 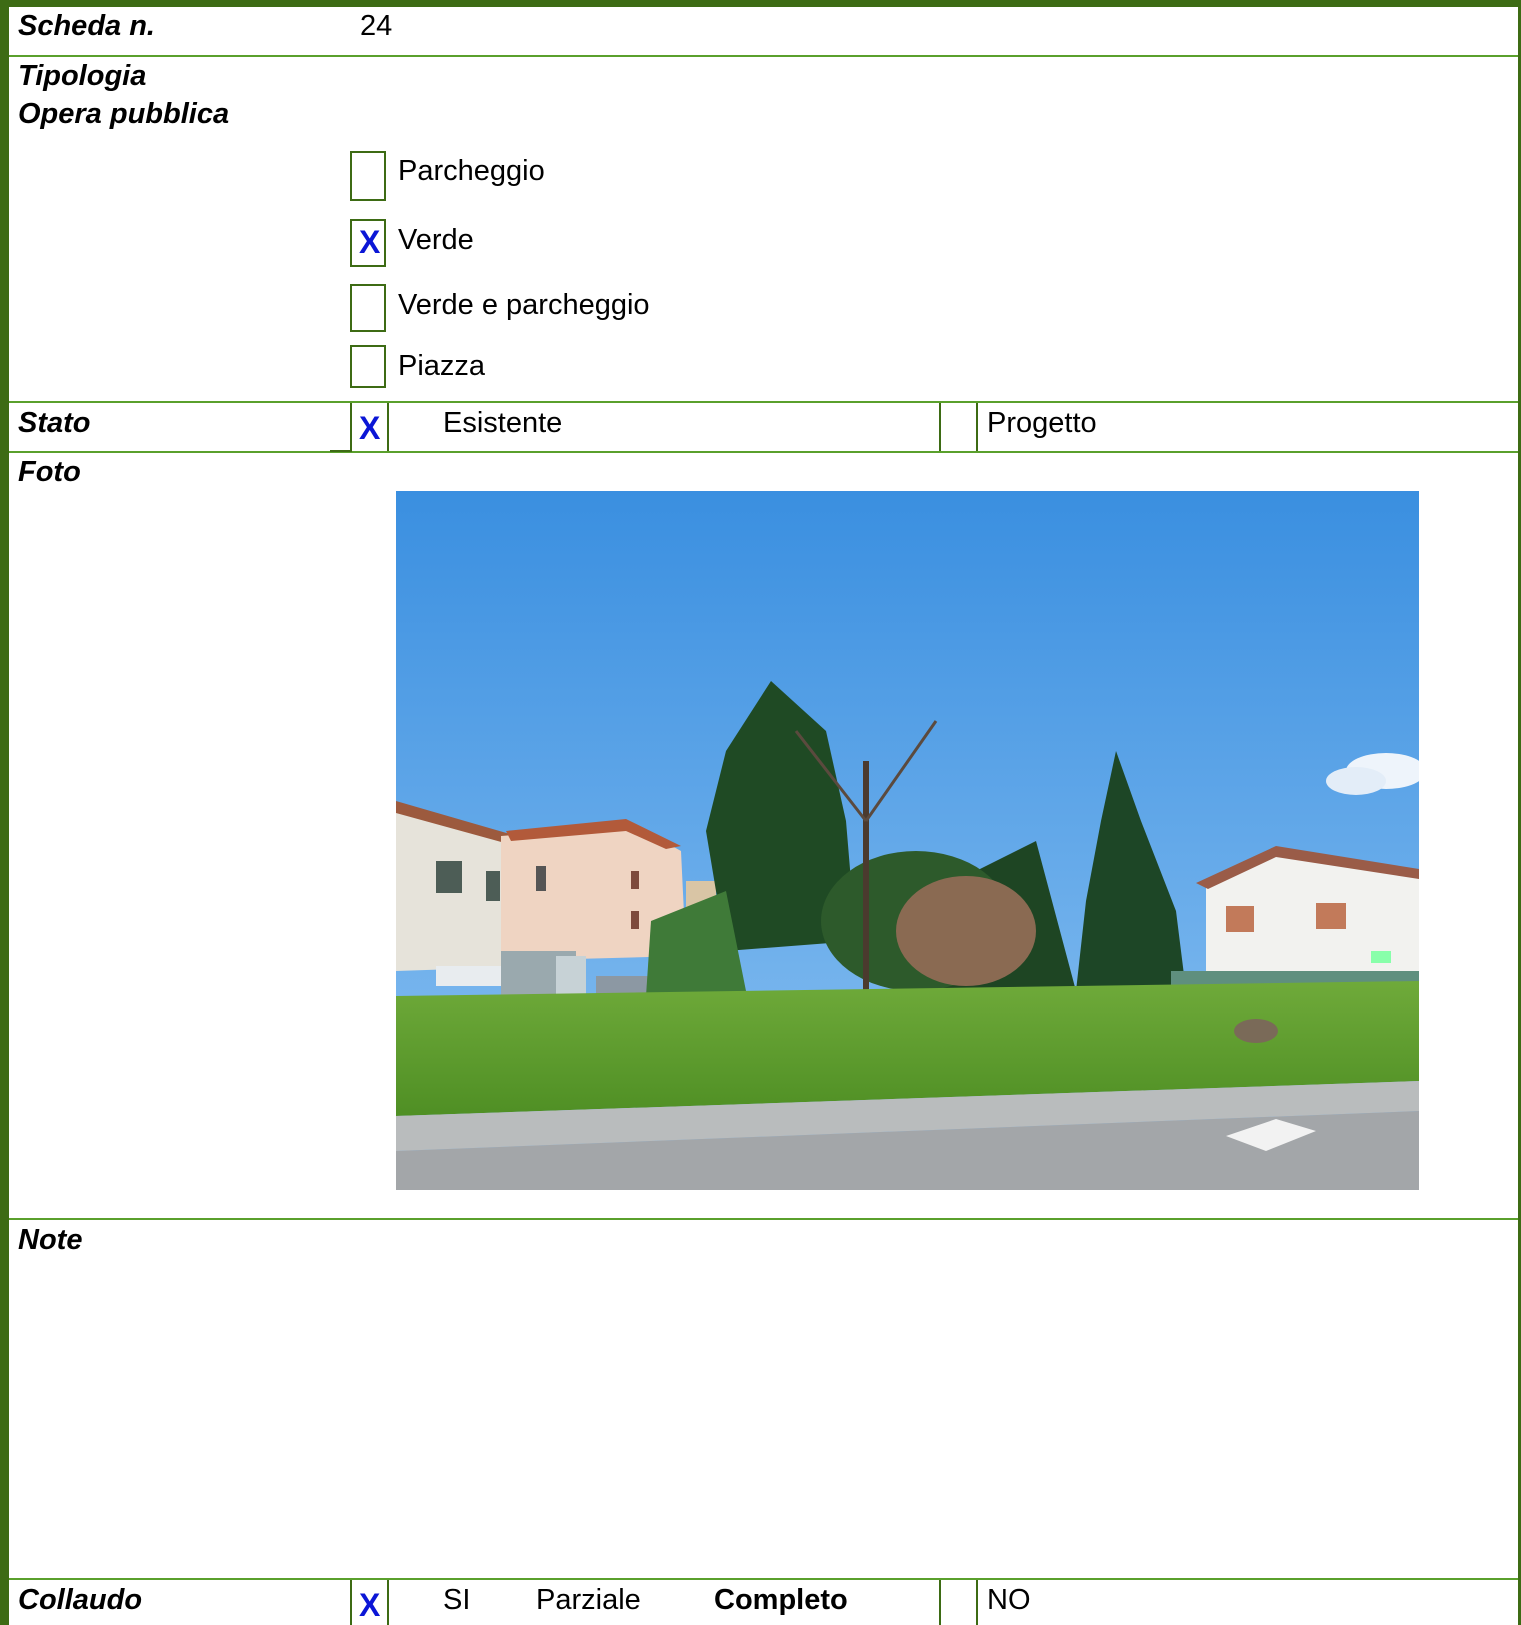 What do you see at coordinates (86, 26) in the screenshot?
I see `scheda-label: Scheda n.` at bounding box center [86, 26].